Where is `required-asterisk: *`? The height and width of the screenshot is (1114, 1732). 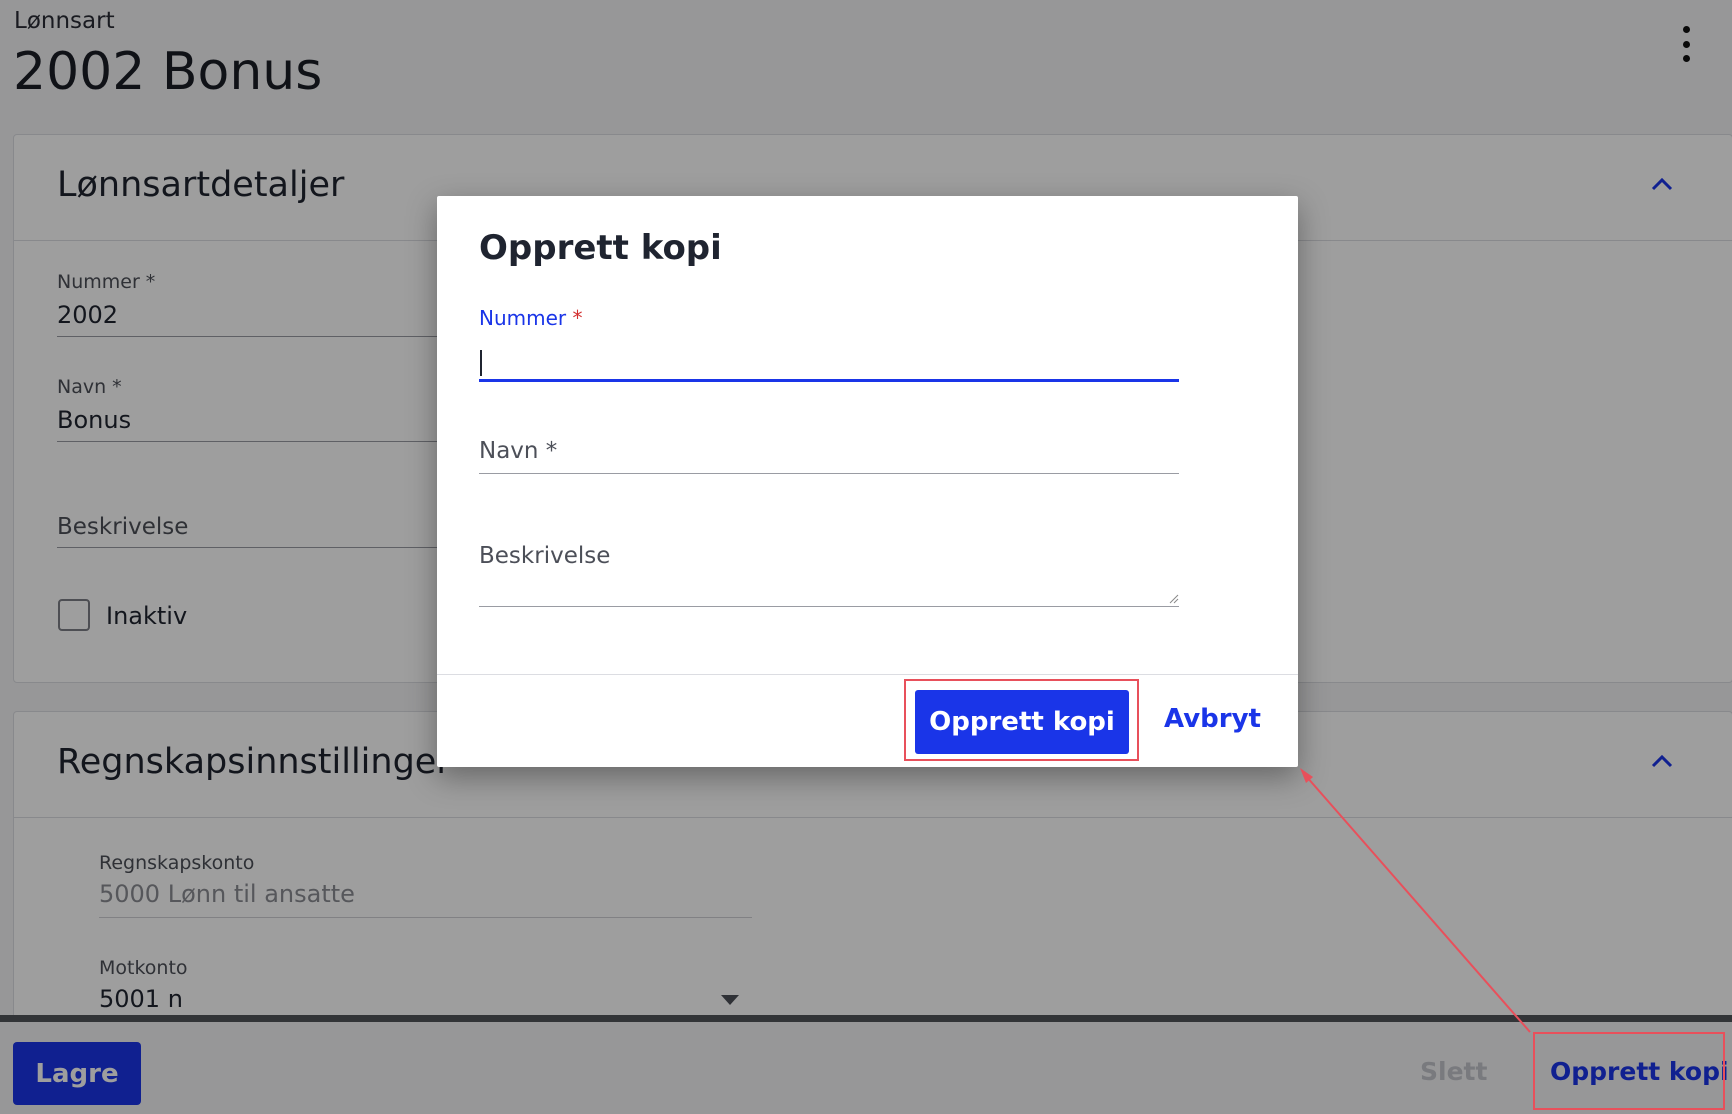
required-asterisk: * is located at coordinates (577, 318).